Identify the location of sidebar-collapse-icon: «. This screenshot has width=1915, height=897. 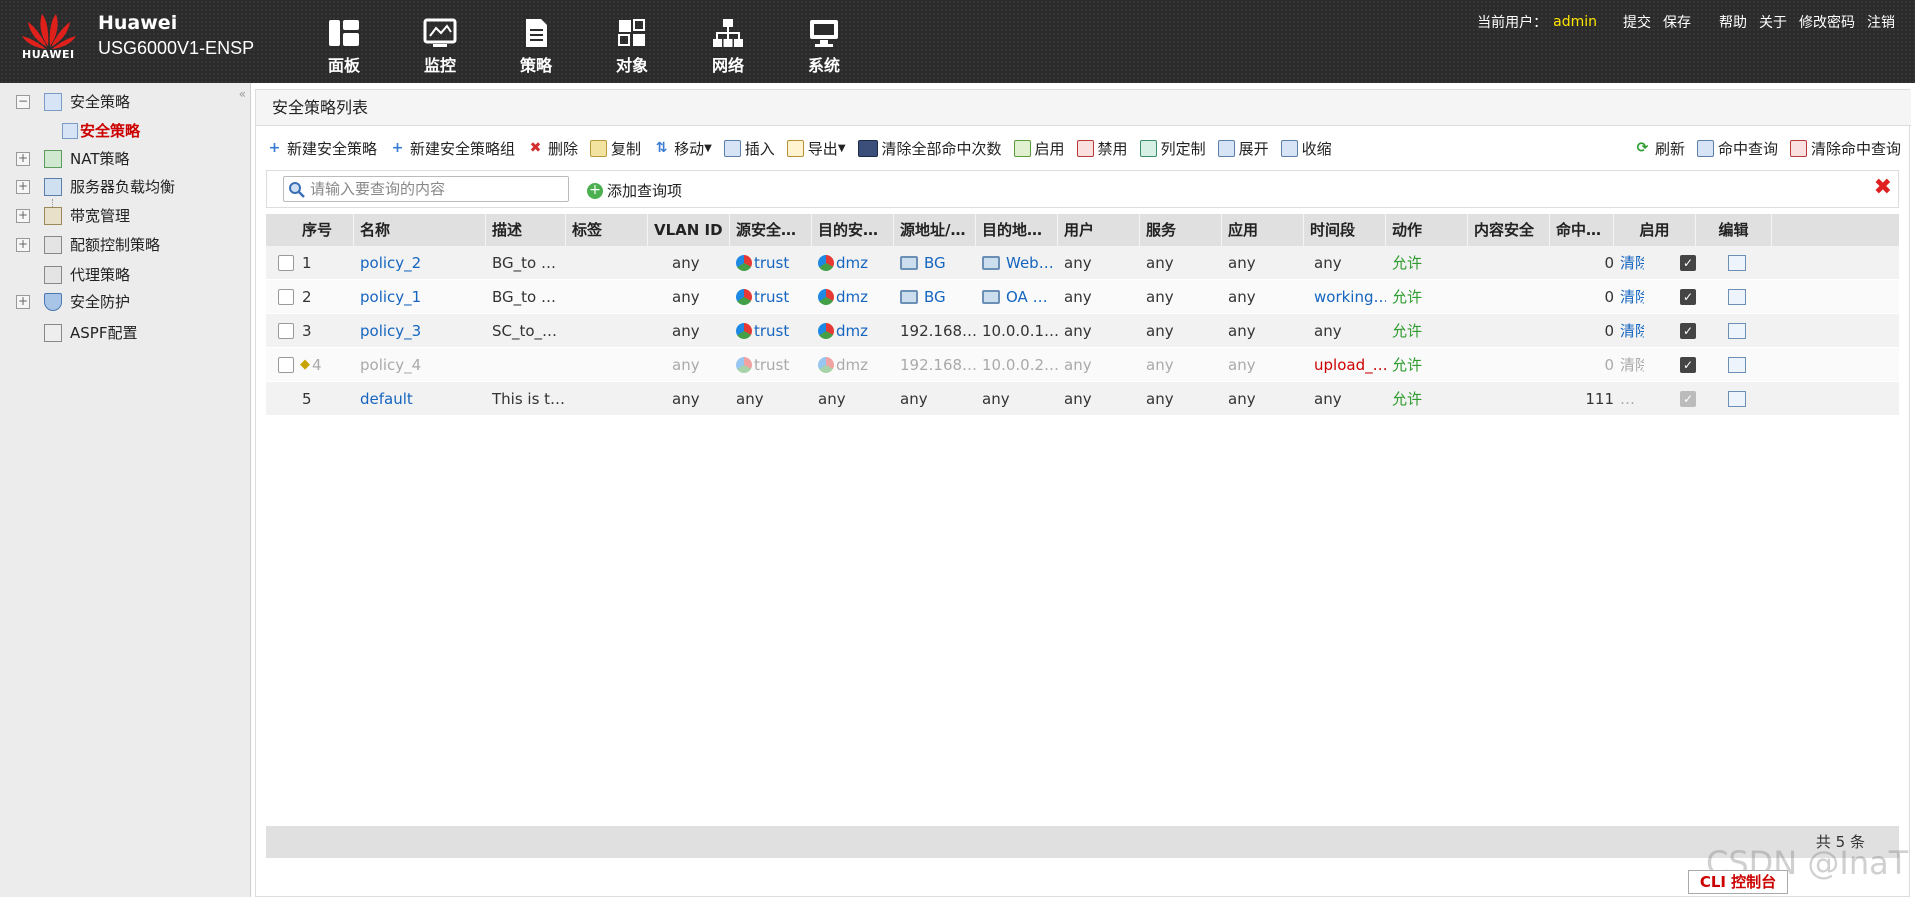
(242, 94).